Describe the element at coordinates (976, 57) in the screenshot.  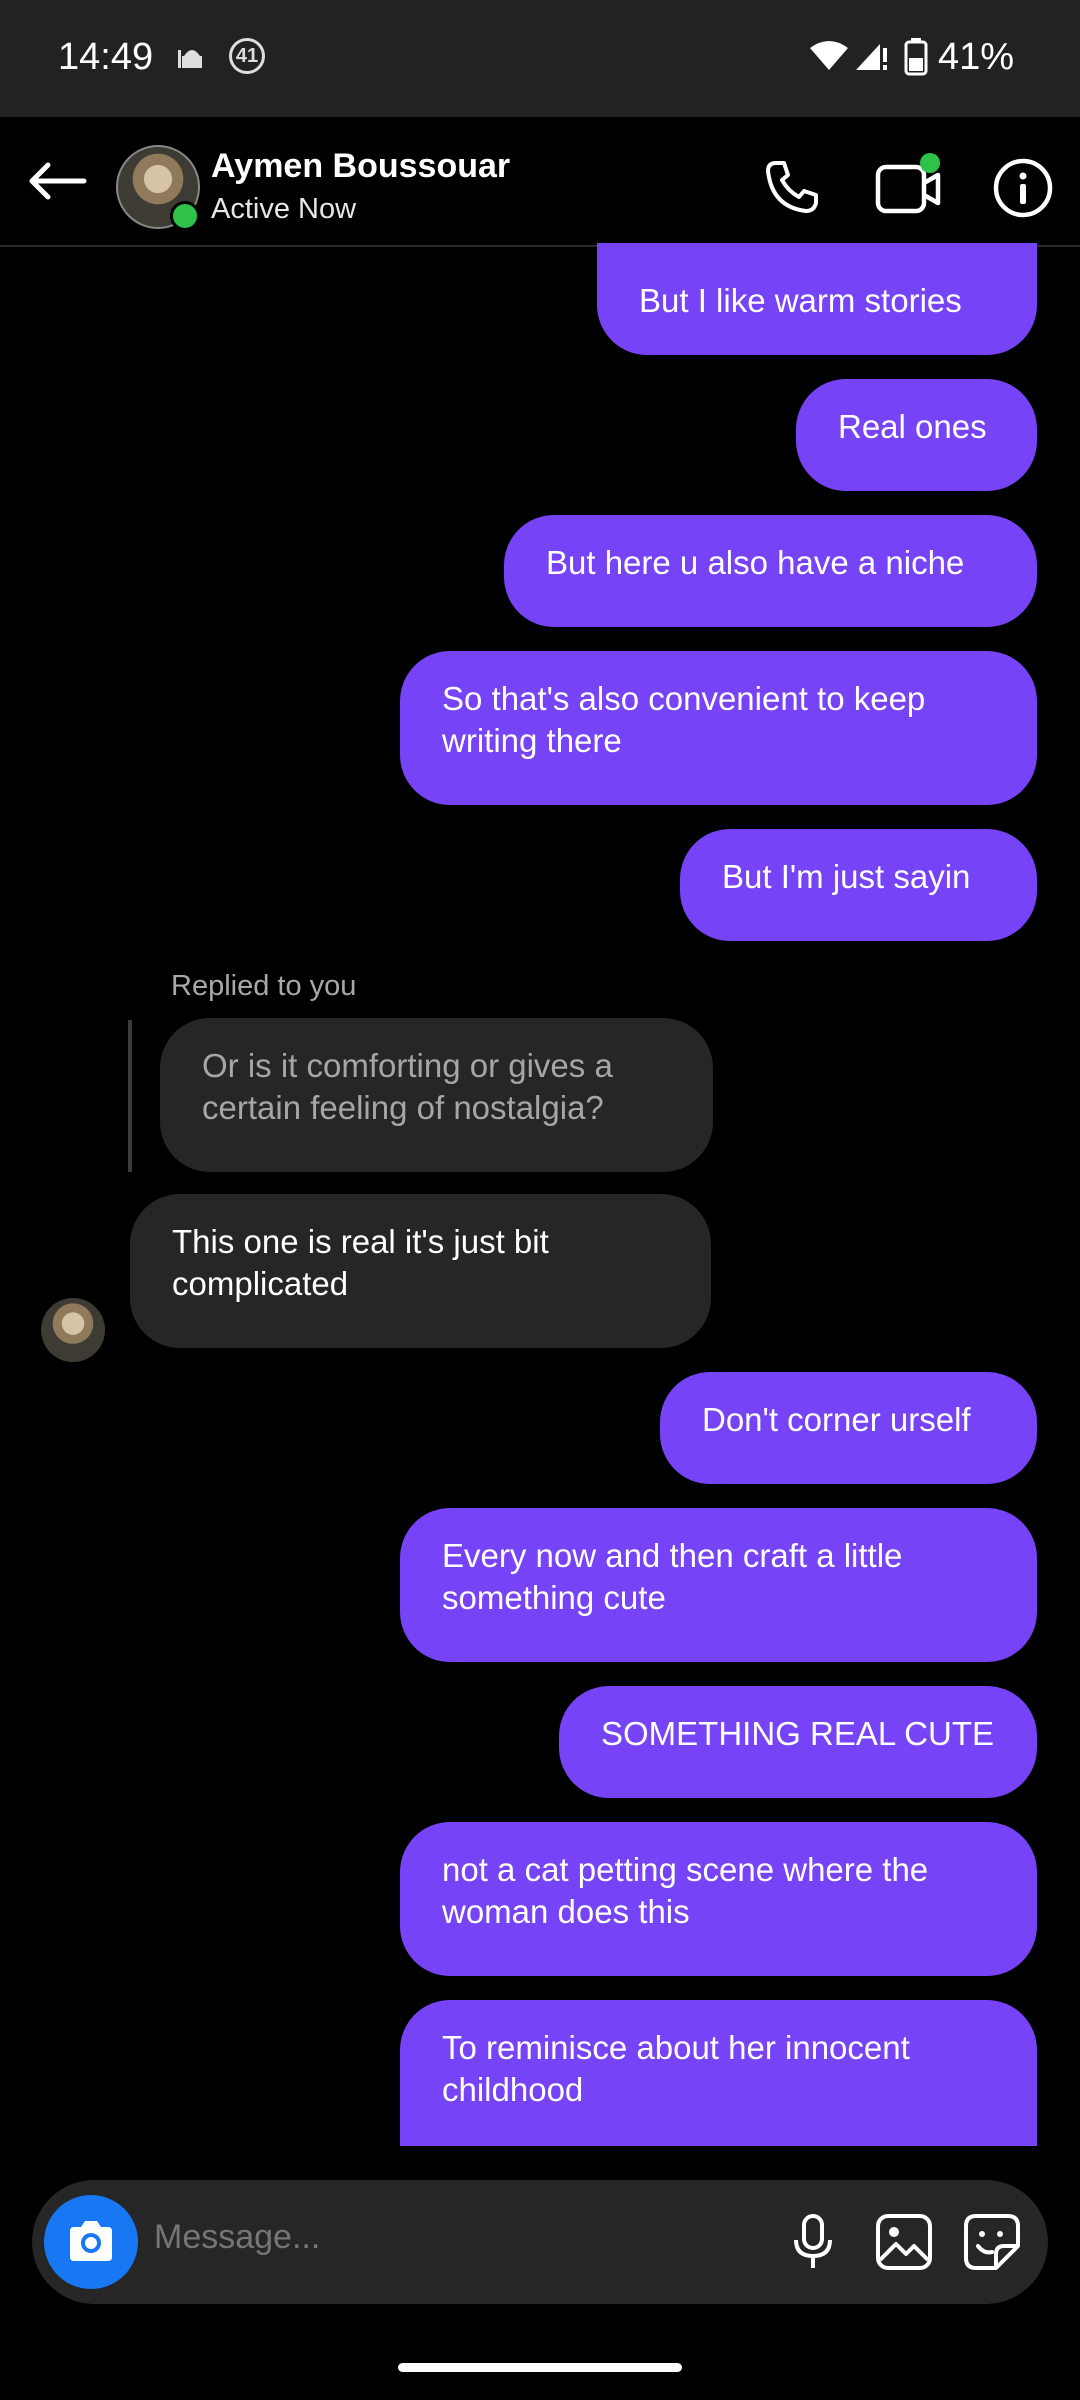
I see `battery-percent: 41%` at that location.